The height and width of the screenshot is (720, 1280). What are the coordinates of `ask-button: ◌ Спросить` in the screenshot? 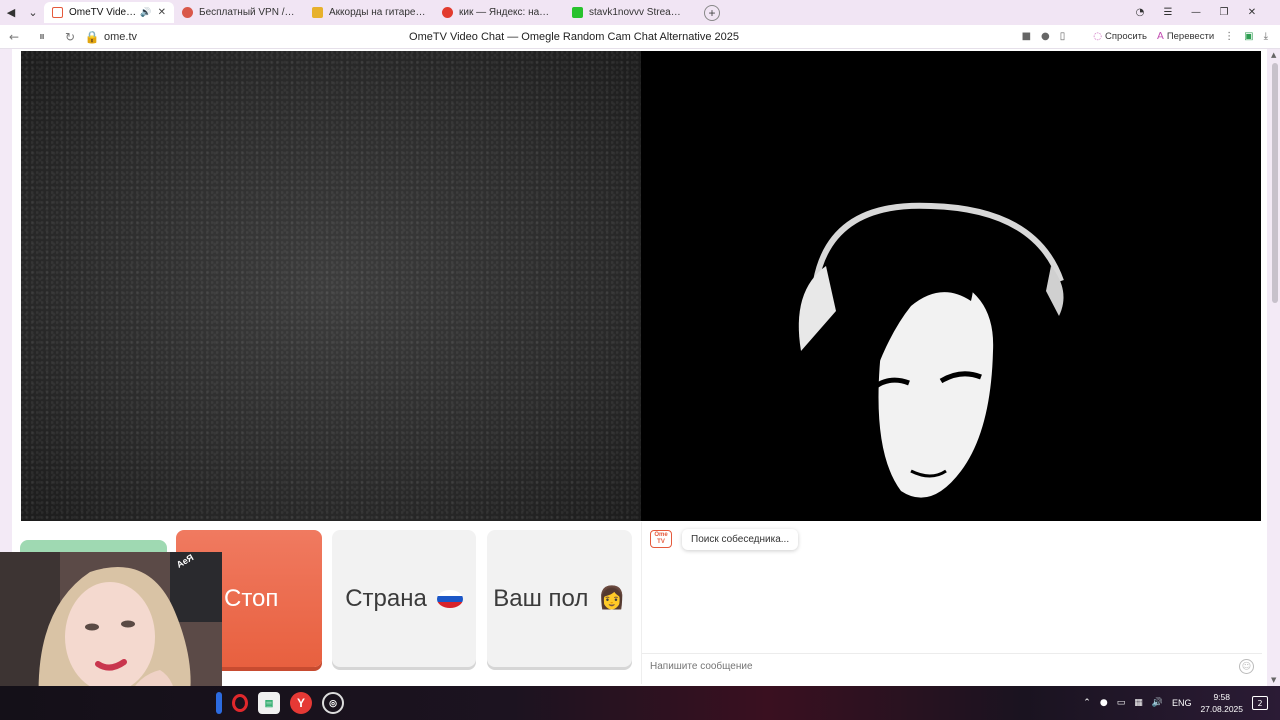 It's located at (1120, 36).